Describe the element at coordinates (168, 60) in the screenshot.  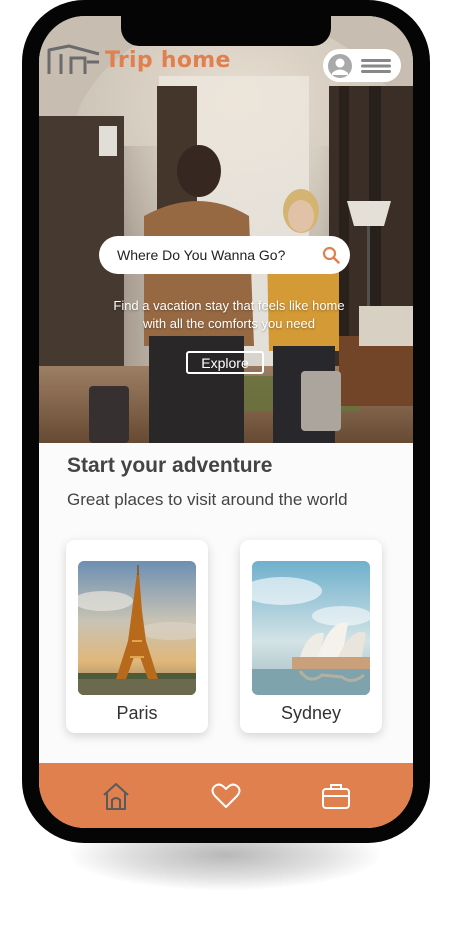
I see `app-name: Trip home` at that location.